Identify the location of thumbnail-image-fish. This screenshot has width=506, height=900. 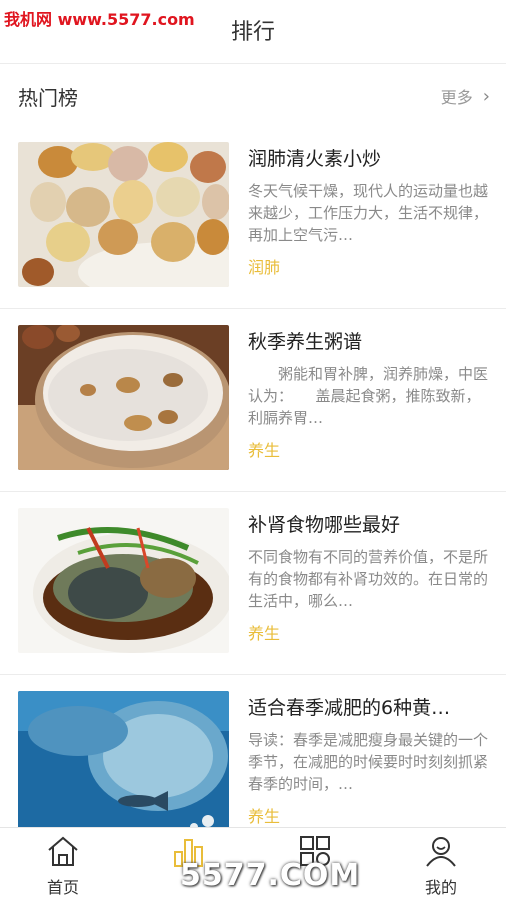
(123, 580).